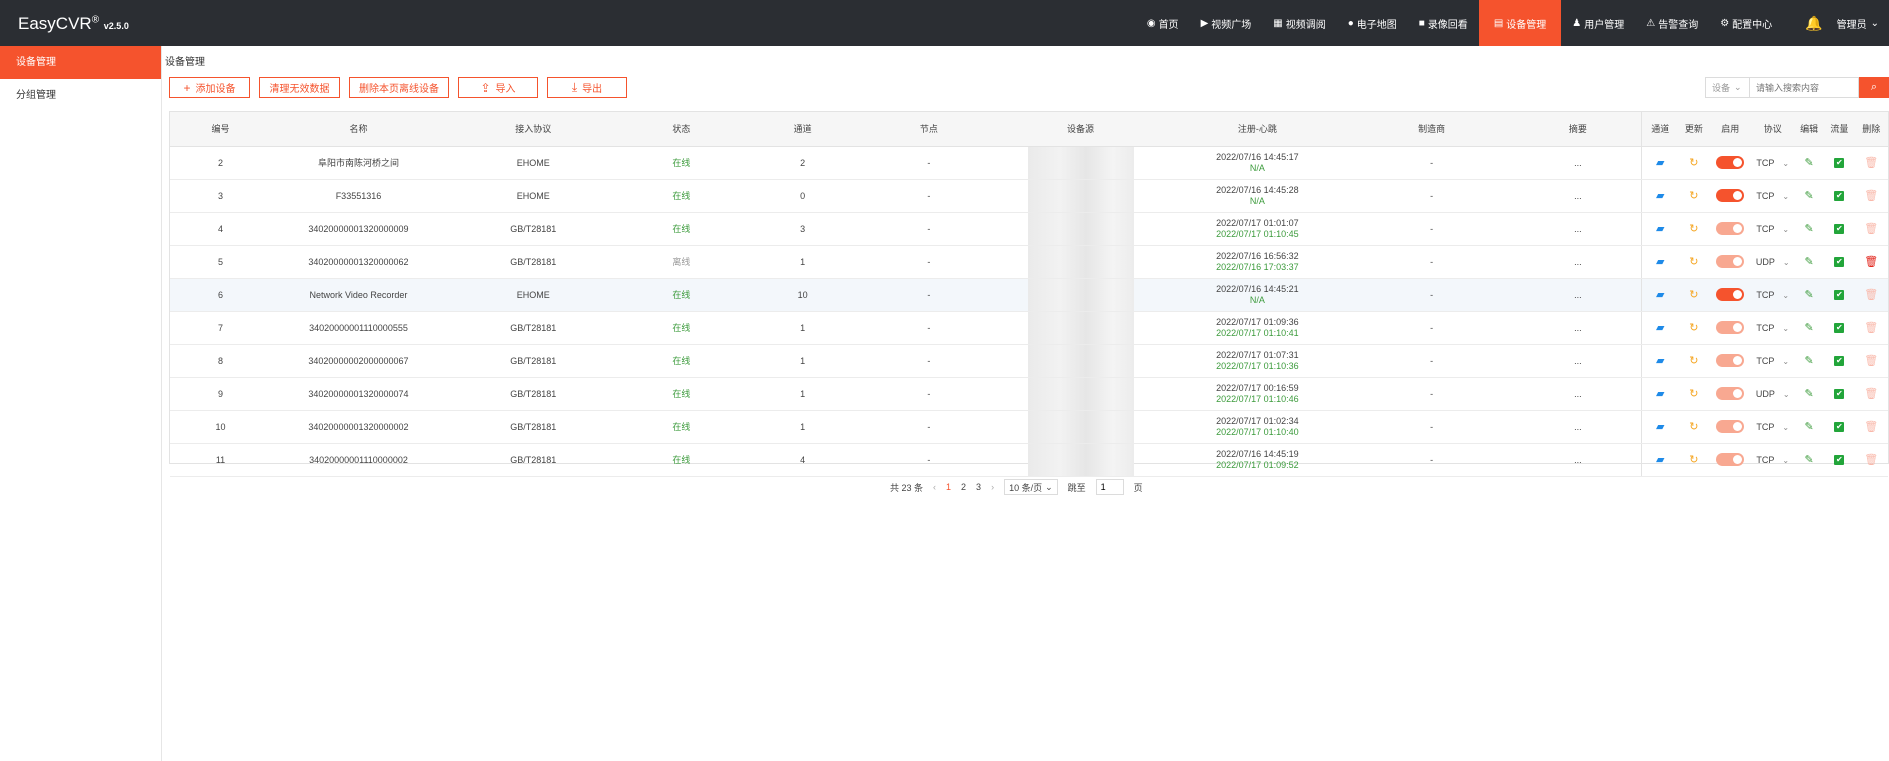 This screenshot has width=1889, height=761. Describe the element at coordinates (1598, 23) in the screenshot. I see `nav-item-6: ♟ 用户管理` at that location.